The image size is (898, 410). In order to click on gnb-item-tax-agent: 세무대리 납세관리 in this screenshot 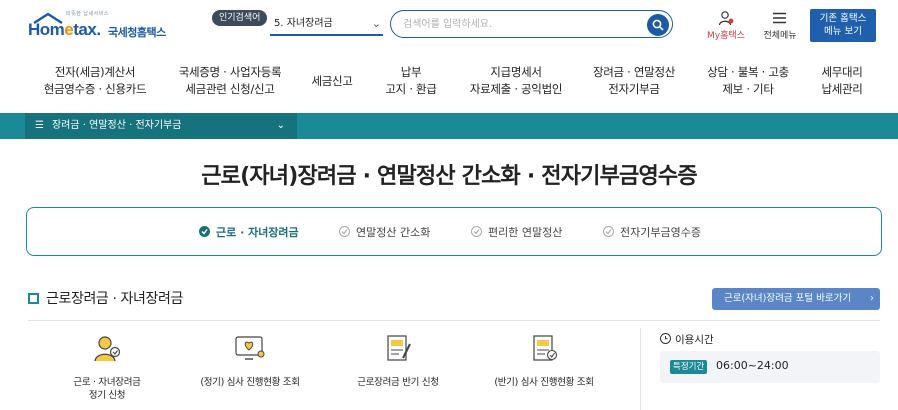, I will do `click(842, 81)`.